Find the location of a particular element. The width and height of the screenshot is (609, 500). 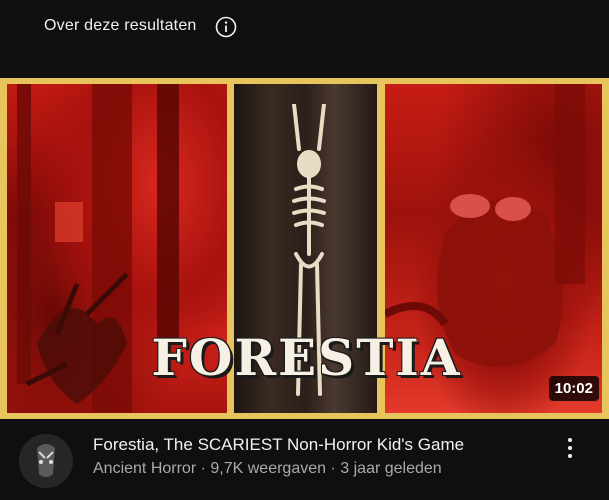

top-bar: Over deze resultaten is located at coordinates (304, 30).